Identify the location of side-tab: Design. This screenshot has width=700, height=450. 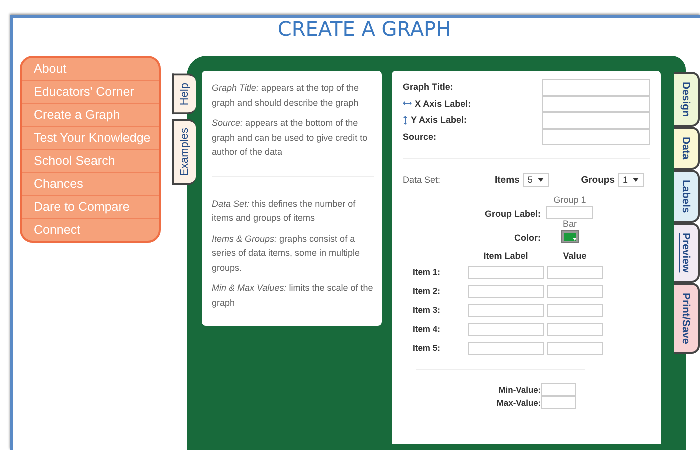
(687, 100).